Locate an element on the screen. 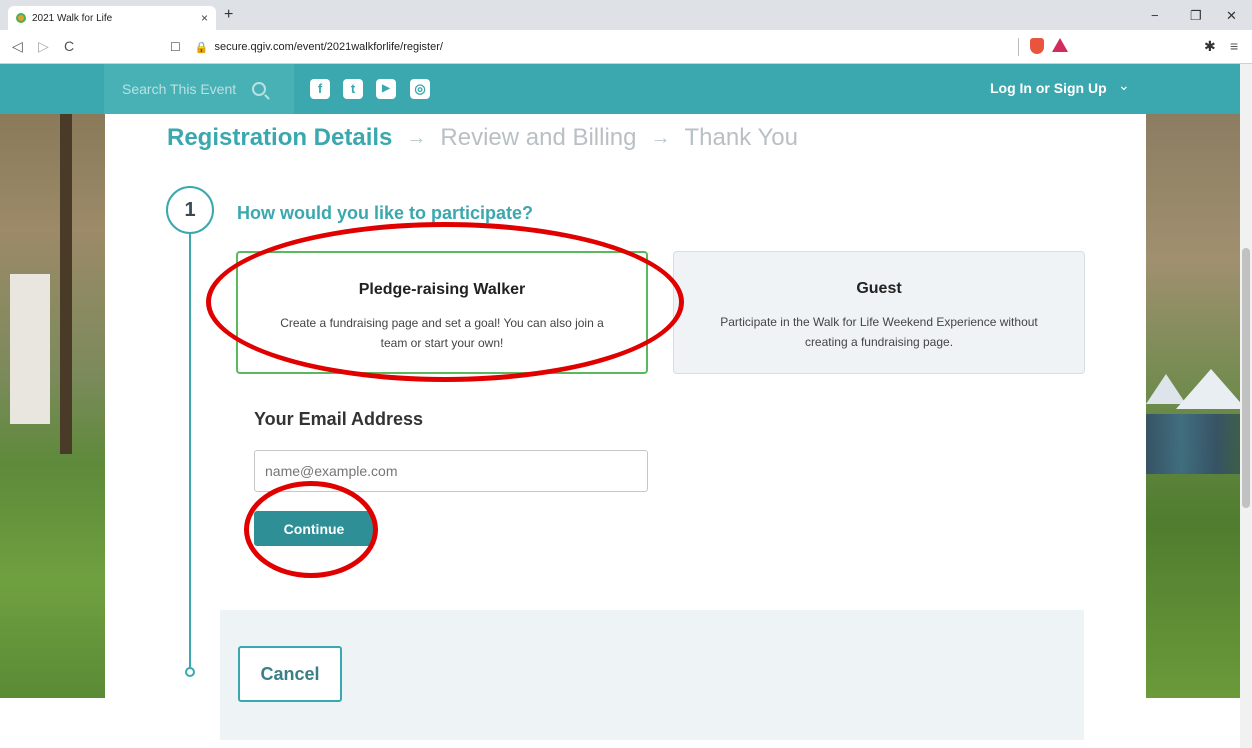  brave-shield-icon is located at coordinates (1037, 46).